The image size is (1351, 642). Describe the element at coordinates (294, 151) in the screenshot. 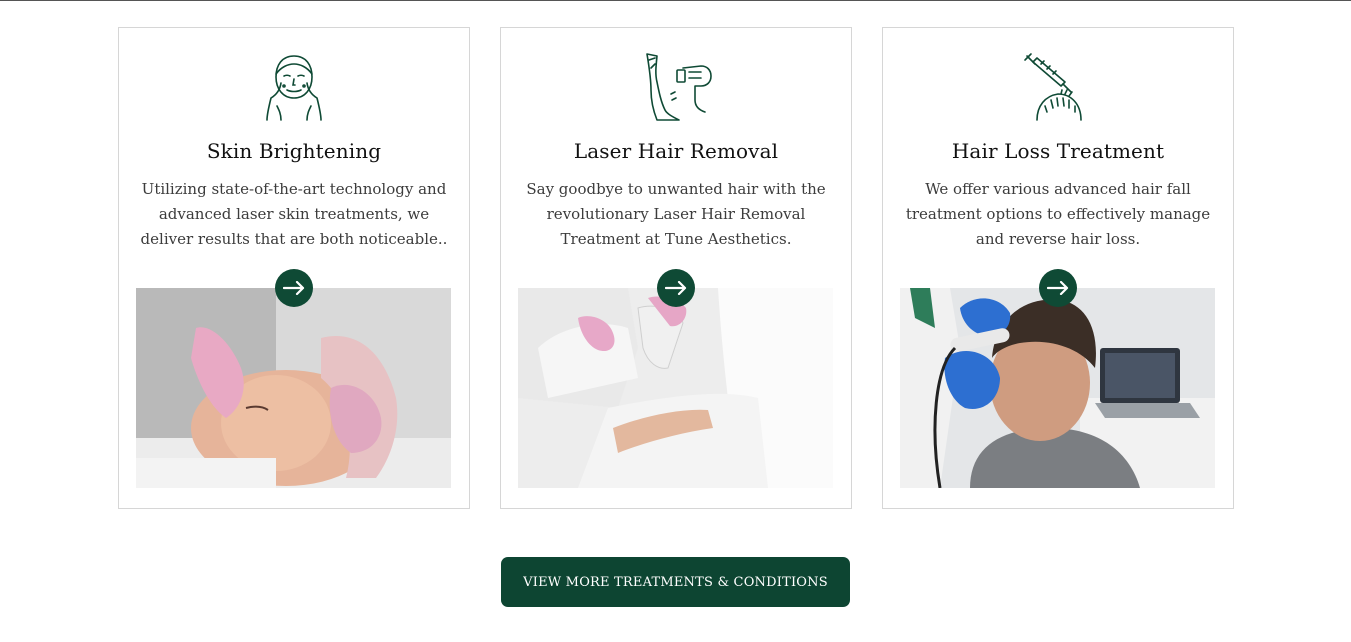

I see `card-title: Skin Brightening` at that location.